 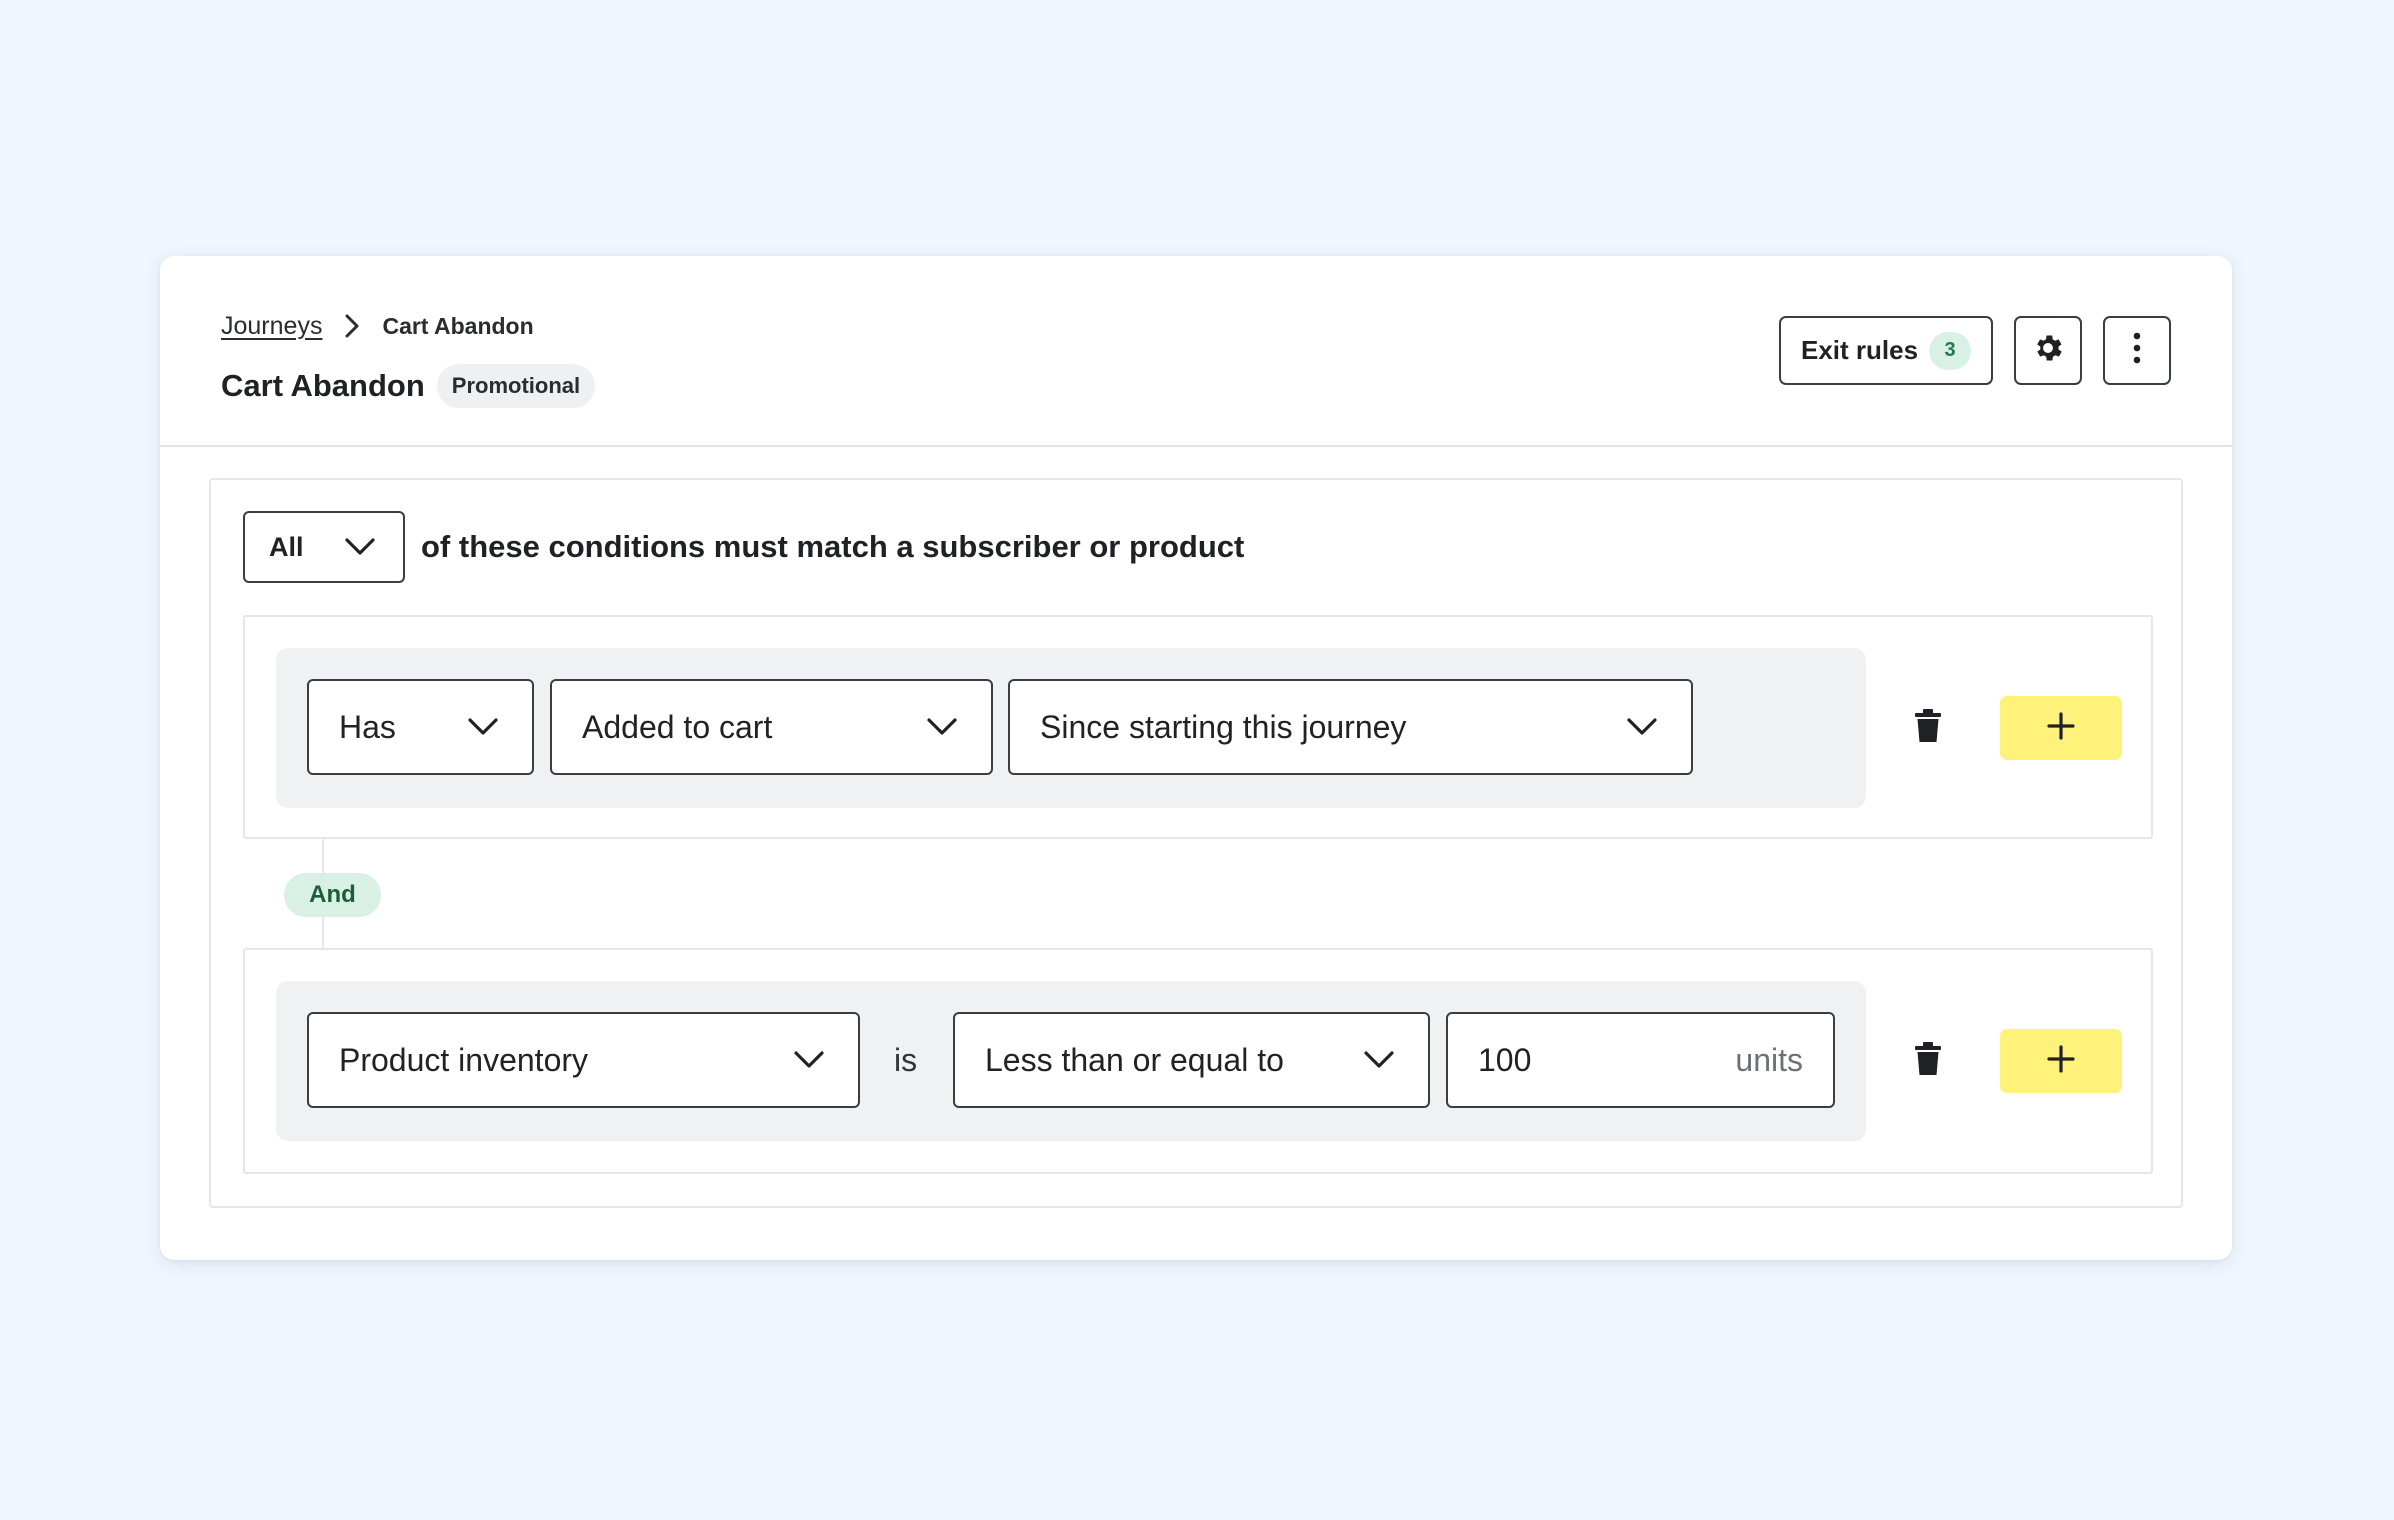 I want to click on breadcrumb: Journeys Cart Abandon, so click(x=377, y=326).